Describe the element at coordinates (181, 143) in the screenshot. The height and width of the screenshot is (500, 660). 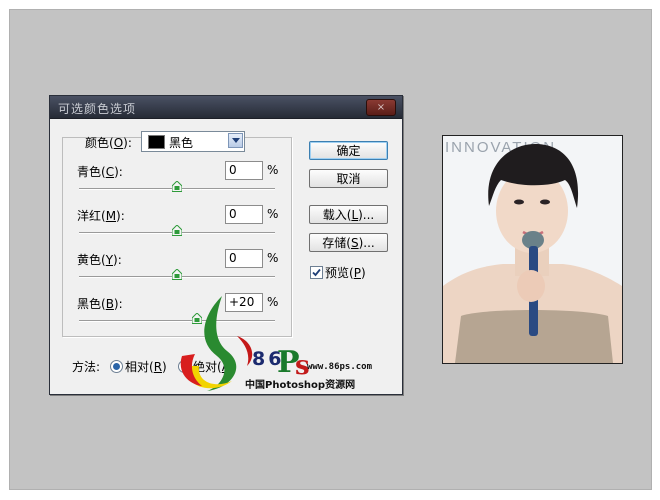
I see `colors-select-value: 黑色` at that location.